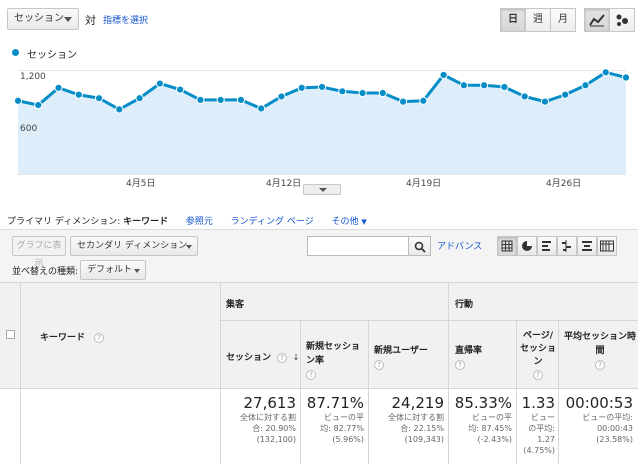 This screenshot has width=638, height=464. Describe the element at coordinates (358, 246) in the screenshot. I see `table-search-input` at that location.